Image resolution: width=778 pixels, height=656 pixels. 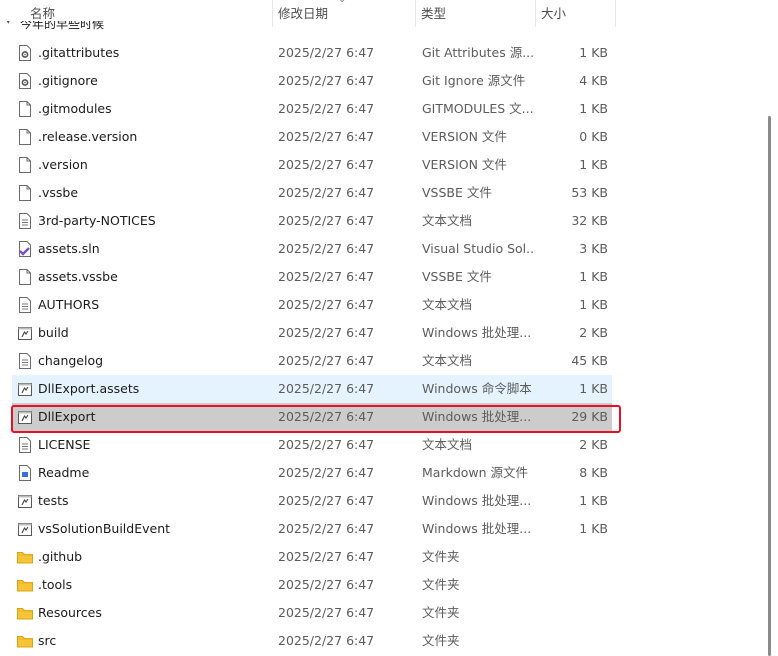 What do you see at coordinates (312, 221) in the screenshot?
I see `file-row: 3rd-party-NOTICES 2025/2/27 6:47 文本文档 32 KB` at bounding box center [312, 221].